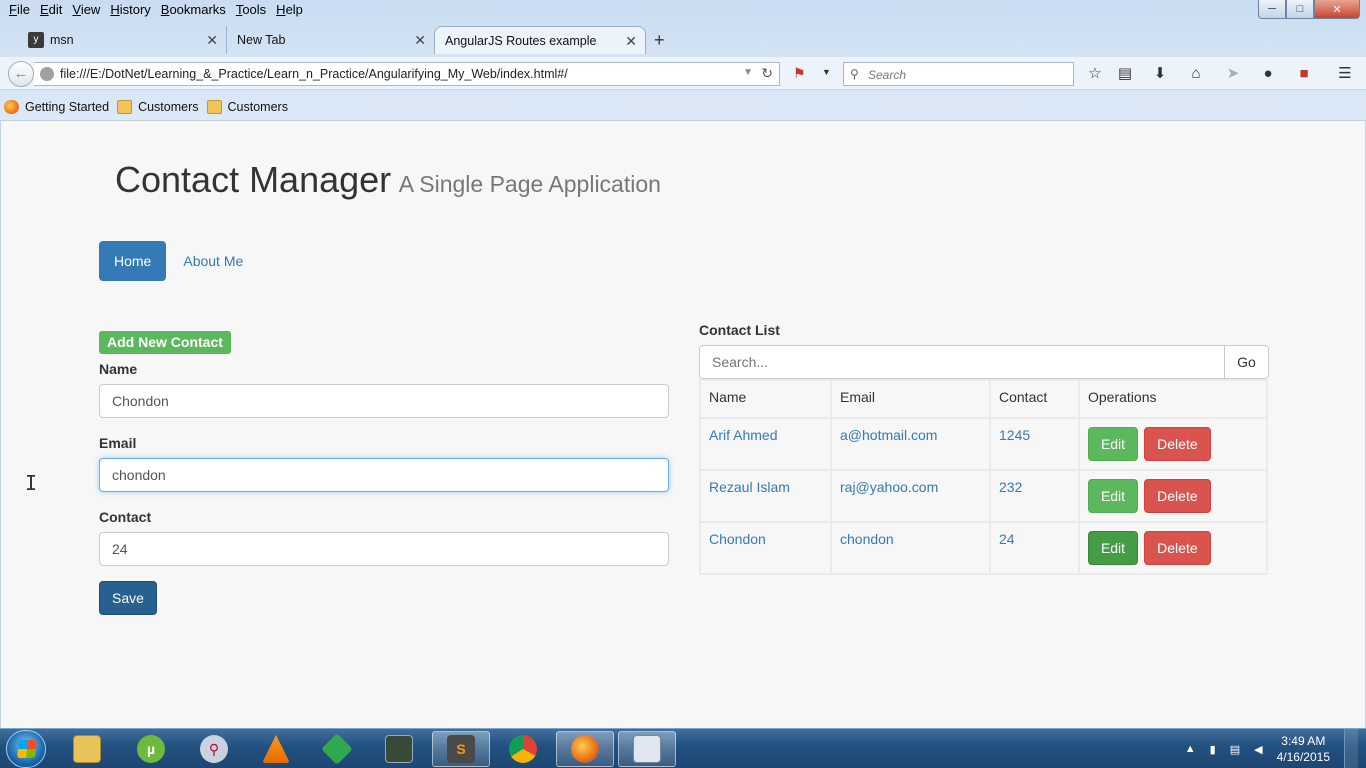  Describe the element at coordinates (854, 74) in the screenshot. I see `search-icon: ⚲` at that location.